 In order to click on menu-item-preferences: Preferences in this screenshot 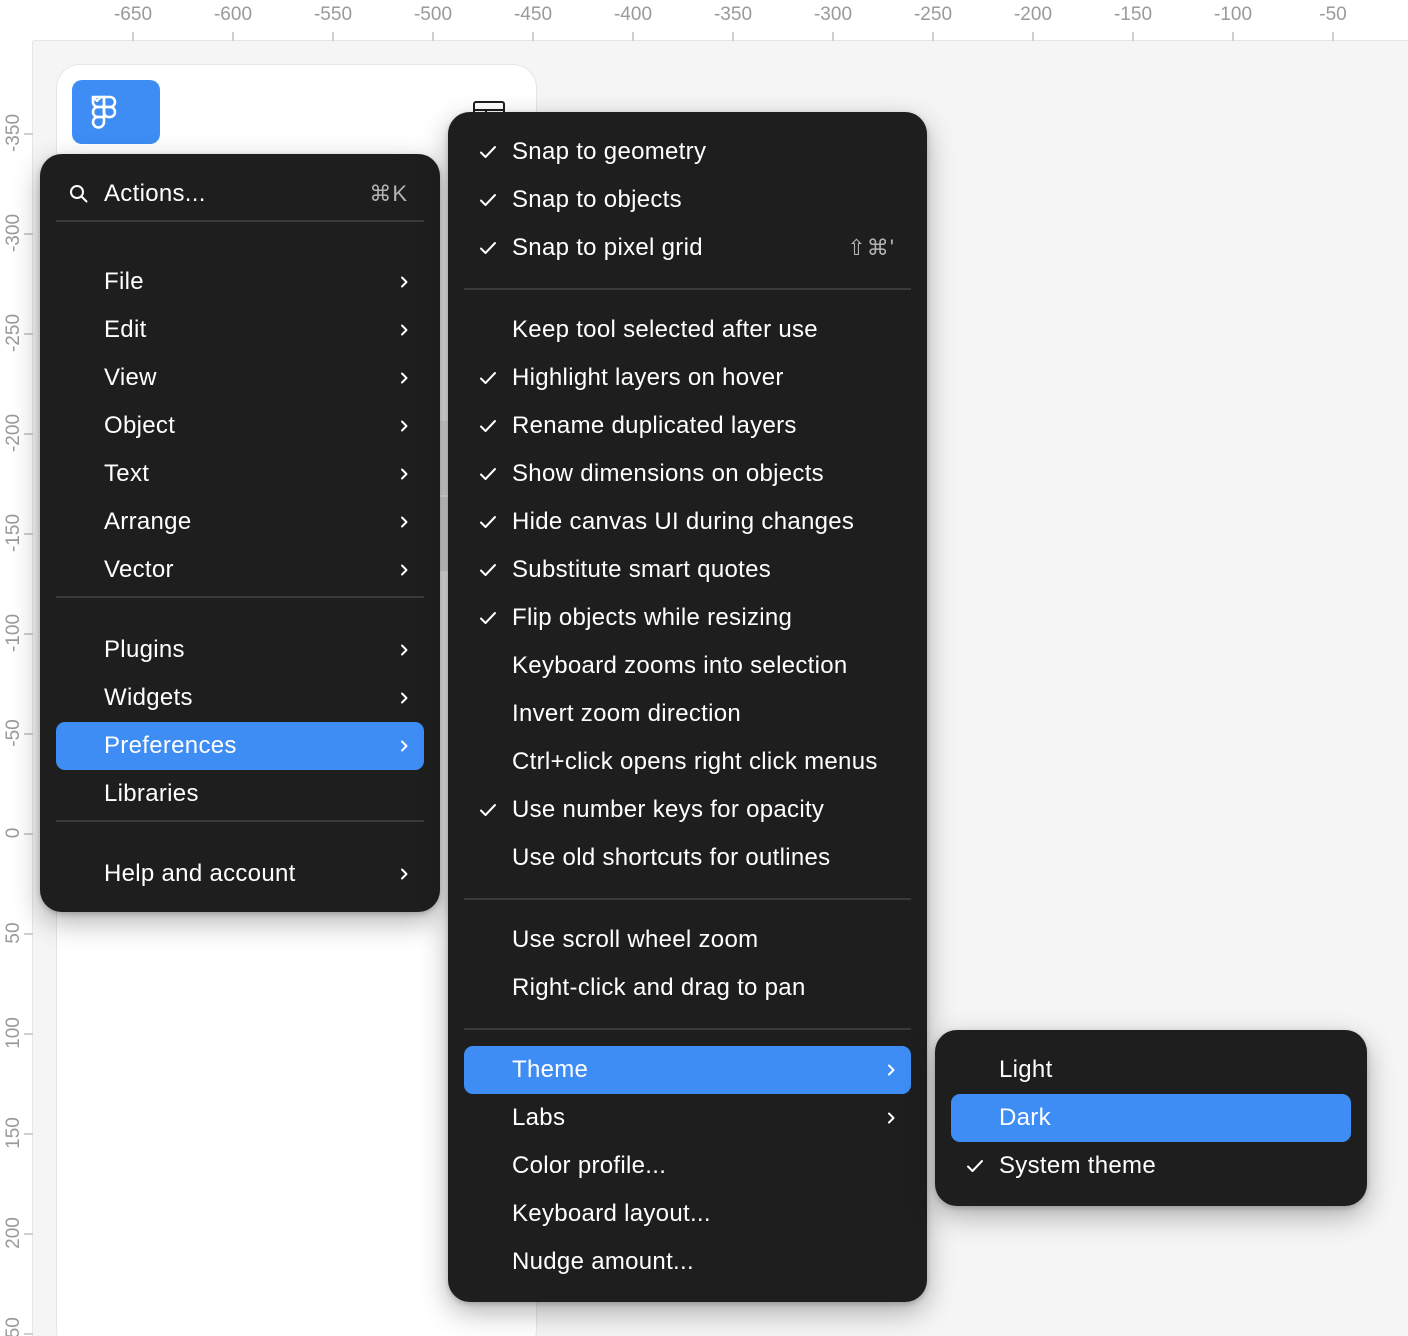, I will do `click(240, 746)`.